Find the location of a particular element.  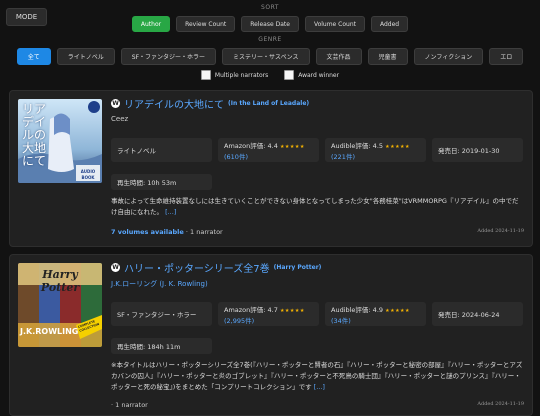

award-winner-checkbox is located at coordinates (289, 75).